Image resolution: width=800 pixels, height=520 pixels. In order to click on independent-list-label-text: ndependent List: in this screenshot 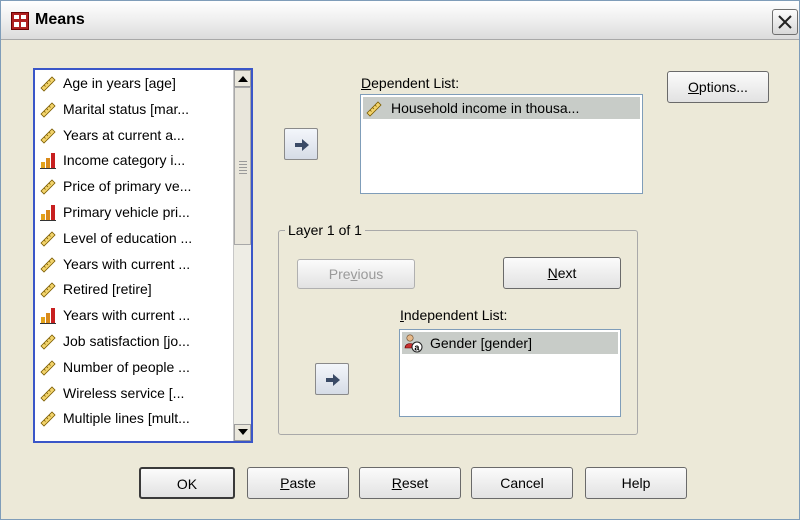, I will do `click(455, 315)`.